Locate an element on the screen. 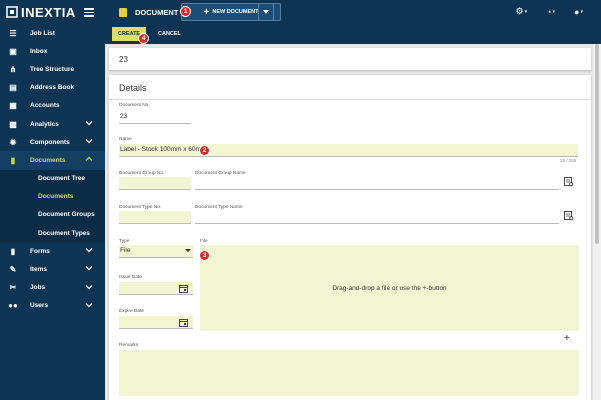  document-group-name-field is located at coordinates (377, 183).